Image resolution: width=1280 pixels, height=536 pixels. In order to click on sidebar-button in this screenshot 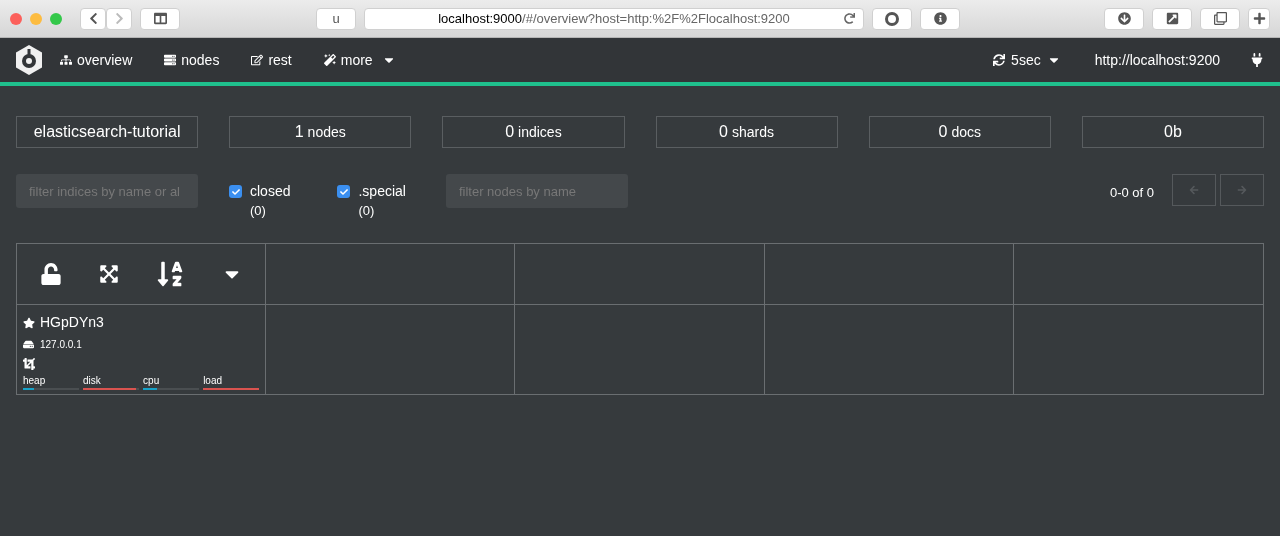, I will do `click(160, 18)`.